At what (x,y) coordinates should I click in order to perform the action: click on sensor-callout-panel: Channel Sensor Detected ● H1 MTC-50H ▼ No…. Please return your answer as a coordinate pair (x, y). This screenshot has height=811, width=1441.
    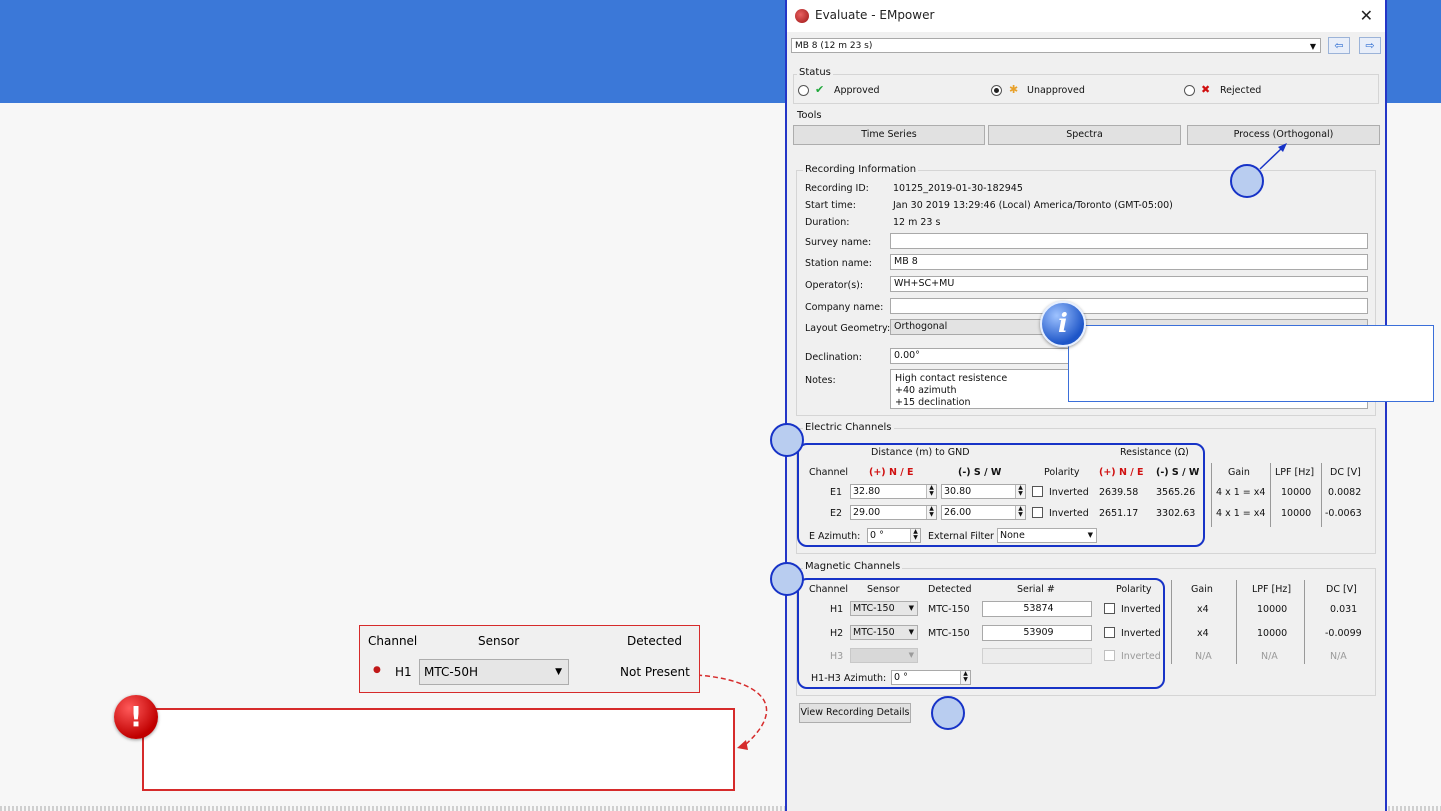
    Looking at the image, I should click on (529, 659).